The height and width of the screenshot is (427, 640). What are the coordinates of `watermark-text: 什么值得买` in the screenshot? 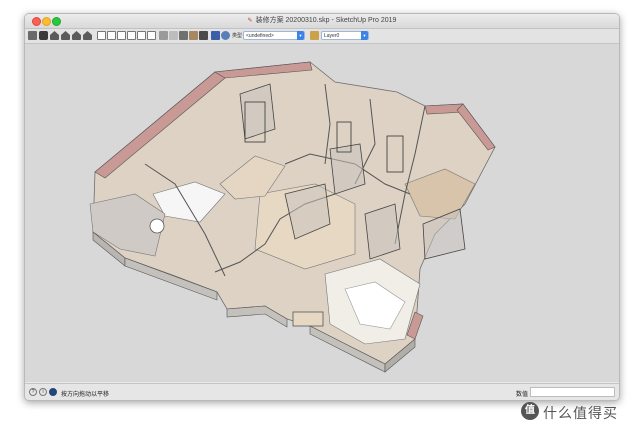 It's located at (580, 413).